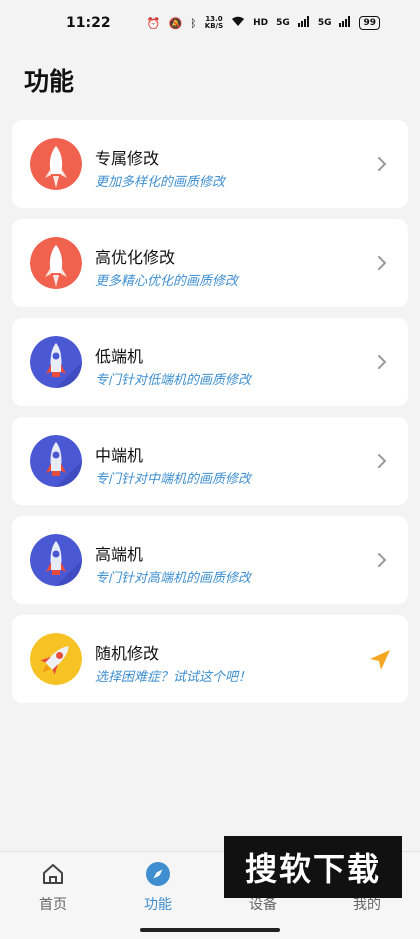 This screenshot has height=939, width=420. What do you see at coordinates (158, 874) in the screenshot?
I see `compass-icon` at bounding box center [158, 874].